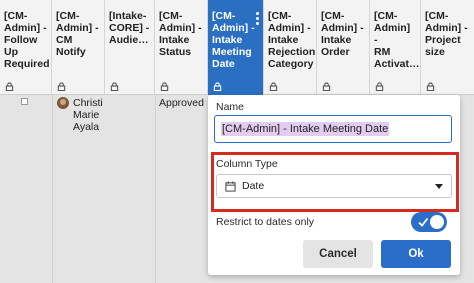  I want to click on column-header-intake-meeting-date: [CM- Admin] - Intake Meeting Date, so click(236, 47).